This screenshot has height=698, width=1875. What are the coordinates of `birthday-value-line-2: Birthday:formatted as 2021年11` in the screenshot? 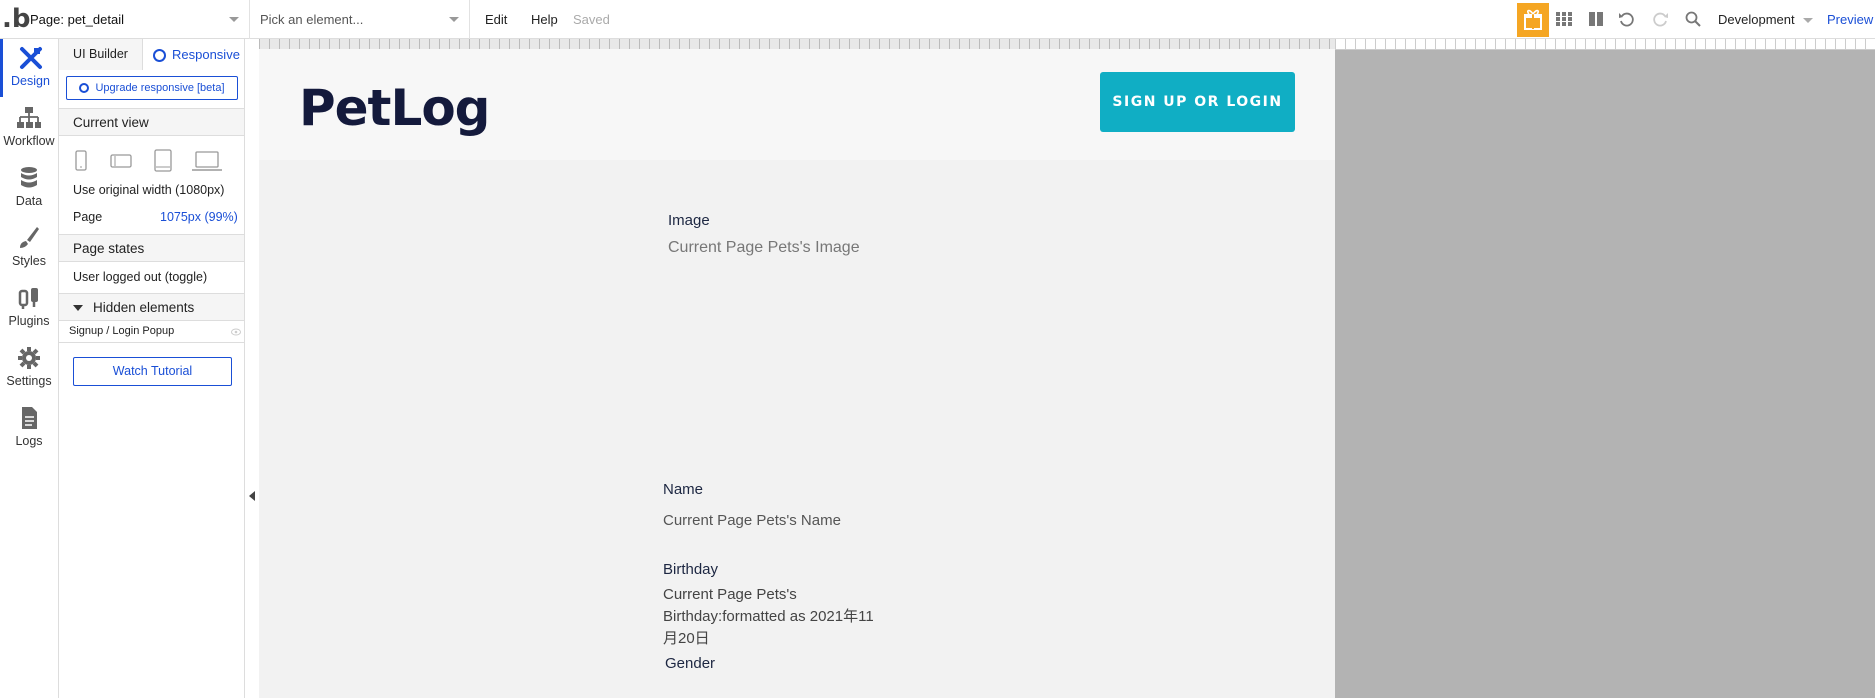 It's located at (768, 616).